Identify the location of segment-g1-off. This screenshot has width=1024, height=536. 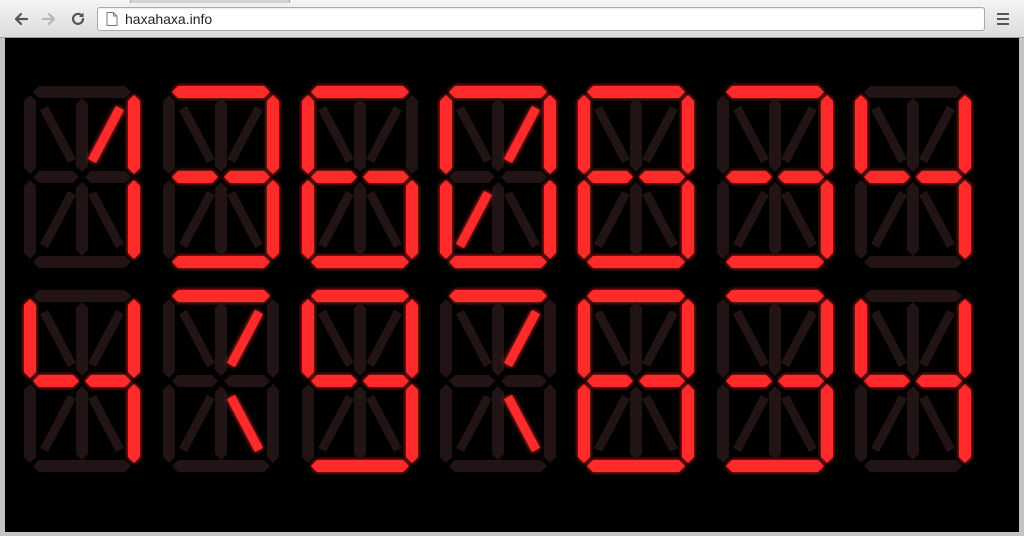
(195, 381).